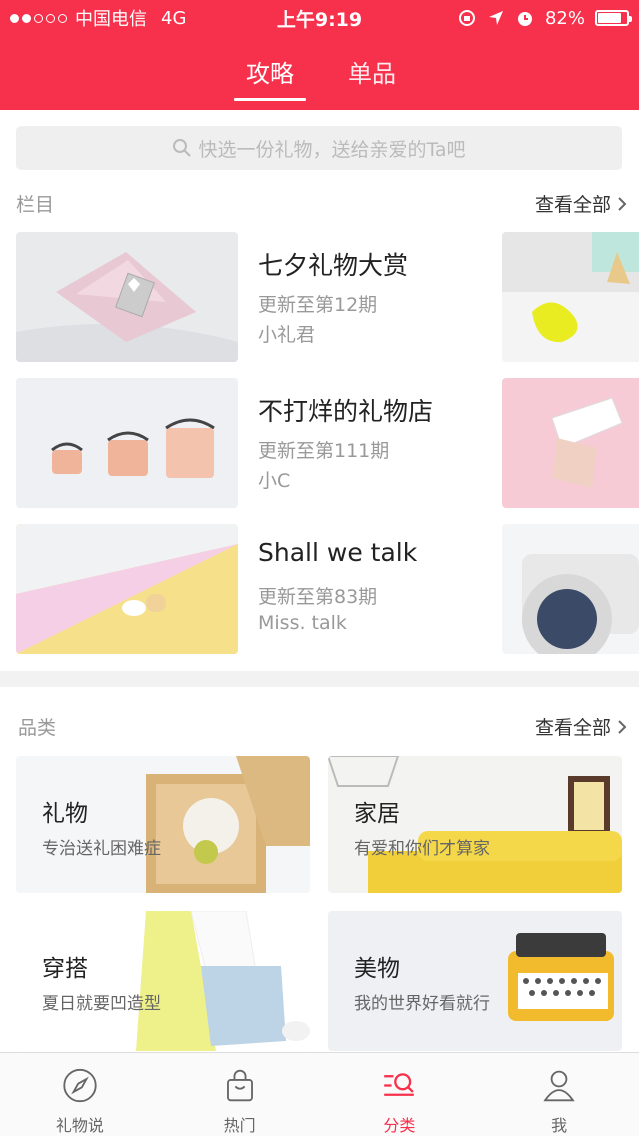  Describe the element at coordinates (422, 1004) in the screenshot. I see `category-desc: 我的世界好看就行` at that location.